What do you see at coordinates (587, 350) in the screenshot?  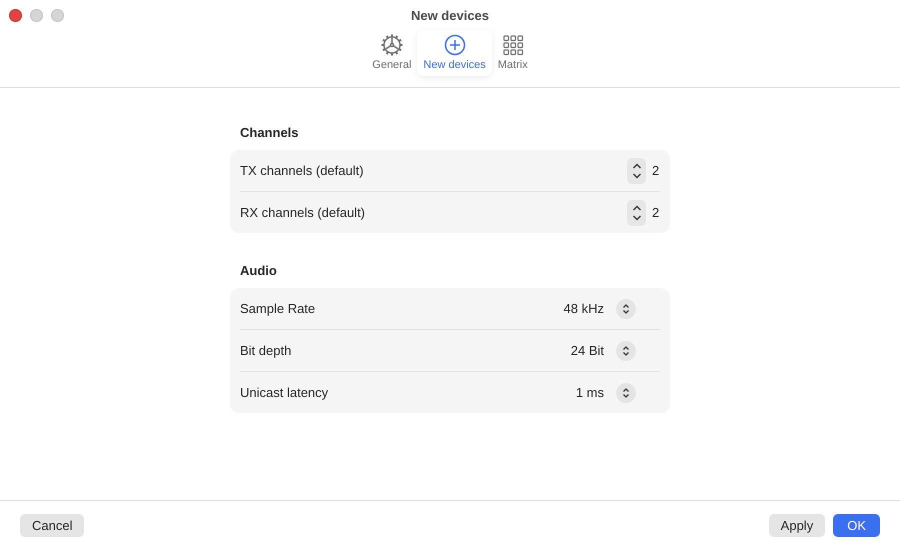 I see `popup-value: 24 Bit` at bounding box center [587, 350].